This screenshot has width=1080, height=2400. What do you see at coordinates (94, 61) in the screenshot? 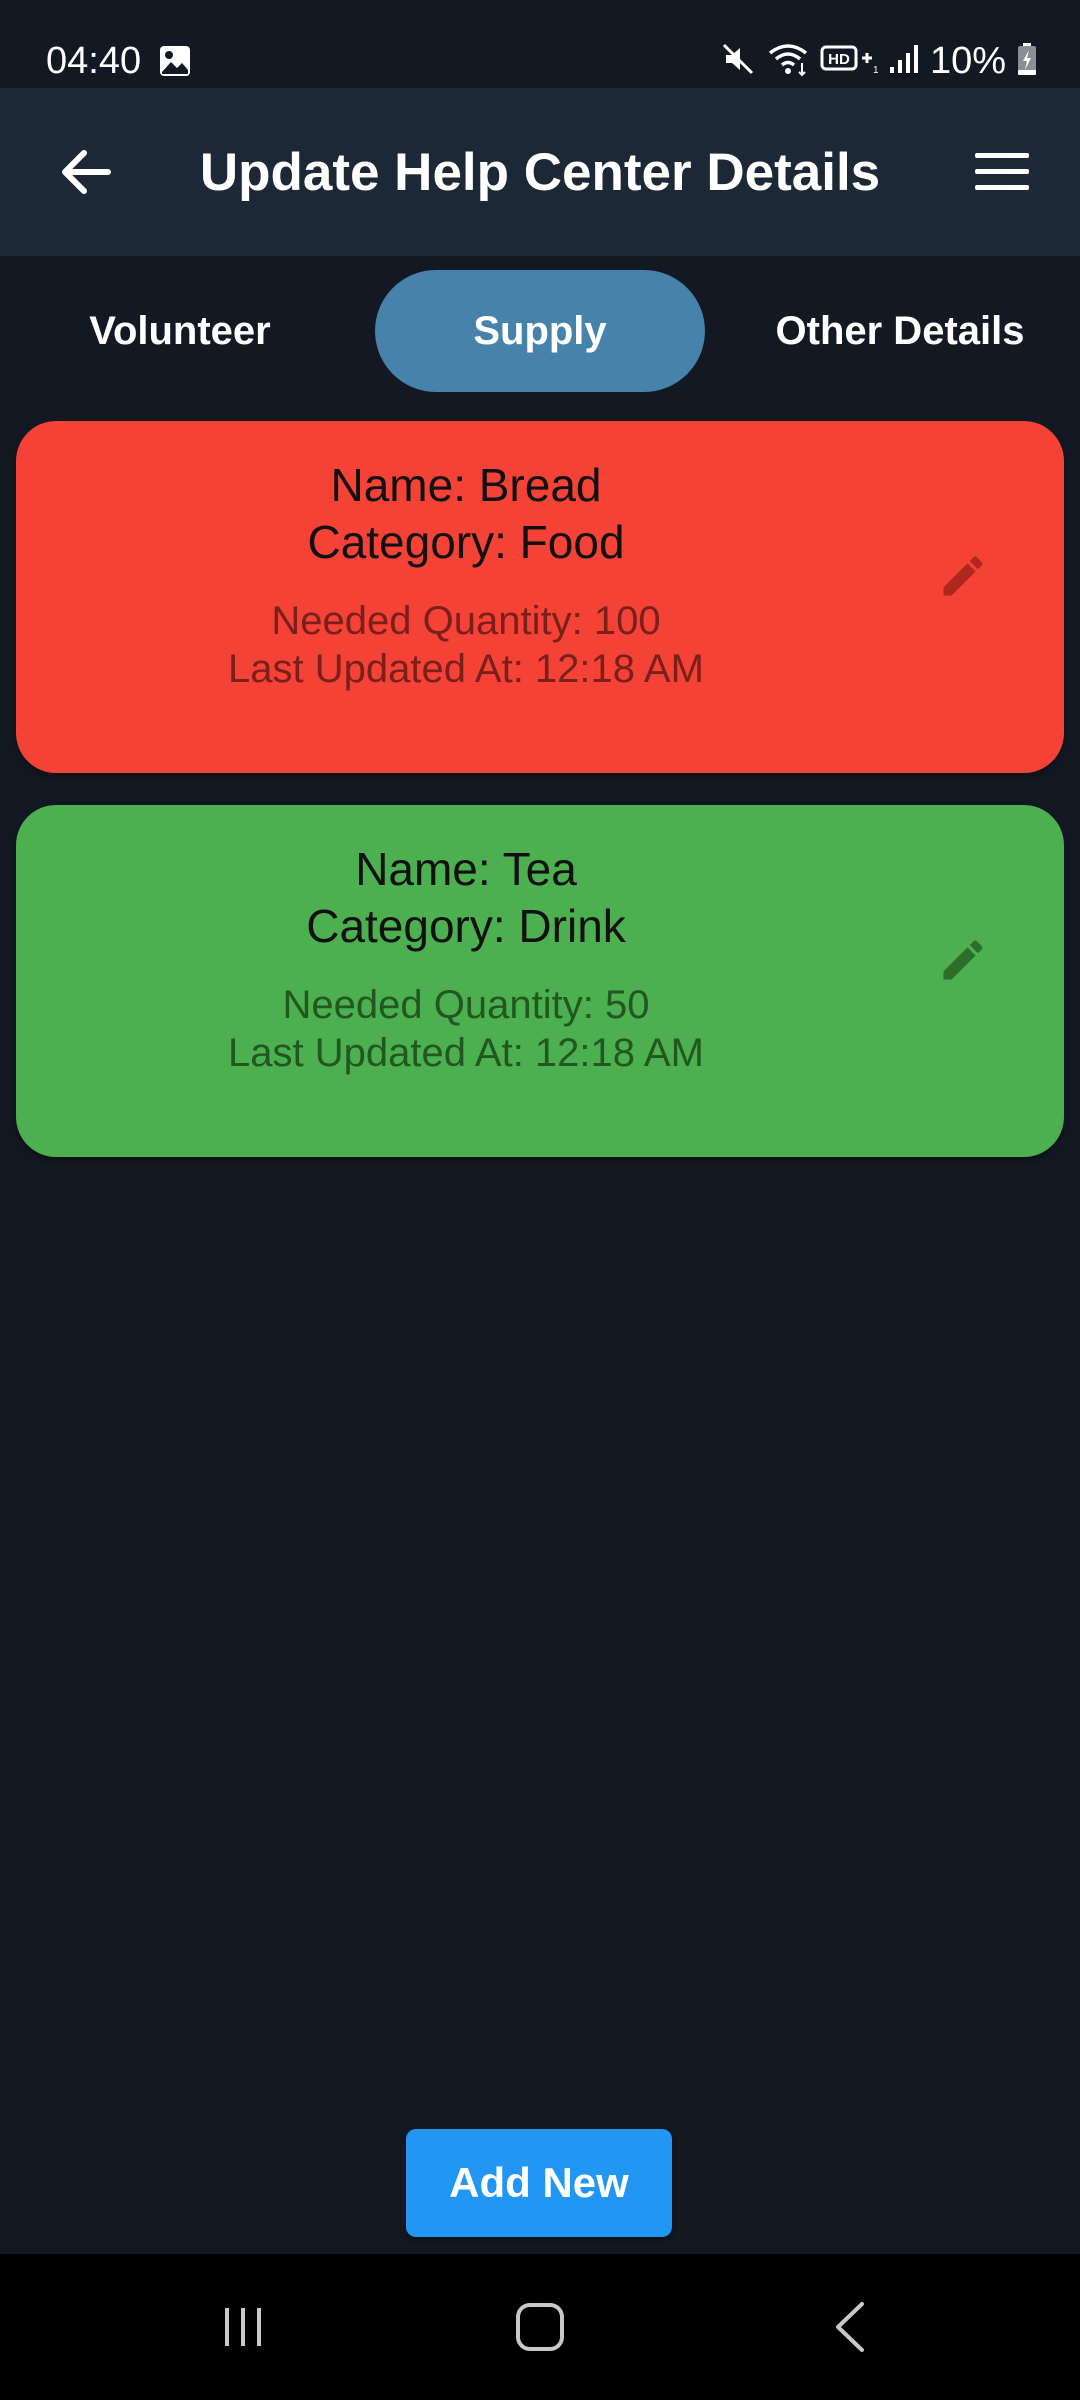
I see `status-time: 04:40` at bounding box center [94, 61].